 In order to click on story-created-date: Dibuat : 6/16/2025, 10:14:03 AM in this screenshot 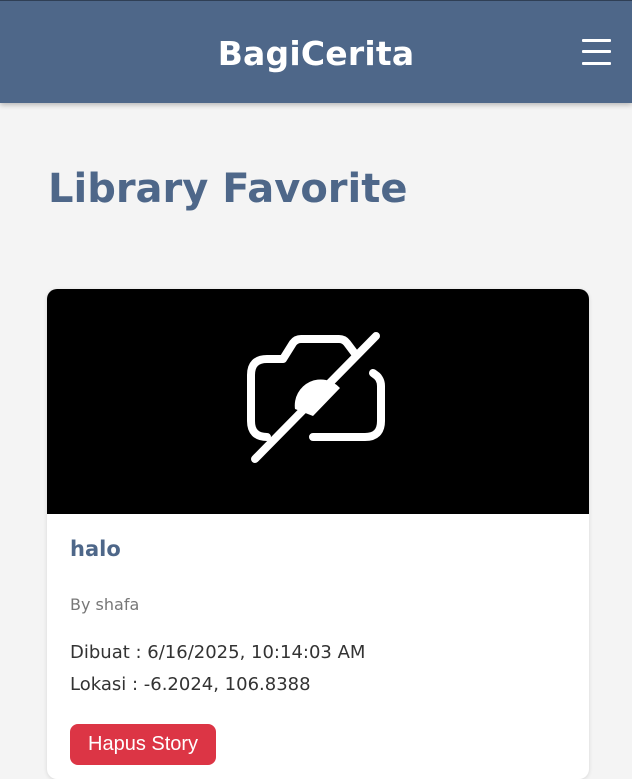, I will do `click(218, 652)`.